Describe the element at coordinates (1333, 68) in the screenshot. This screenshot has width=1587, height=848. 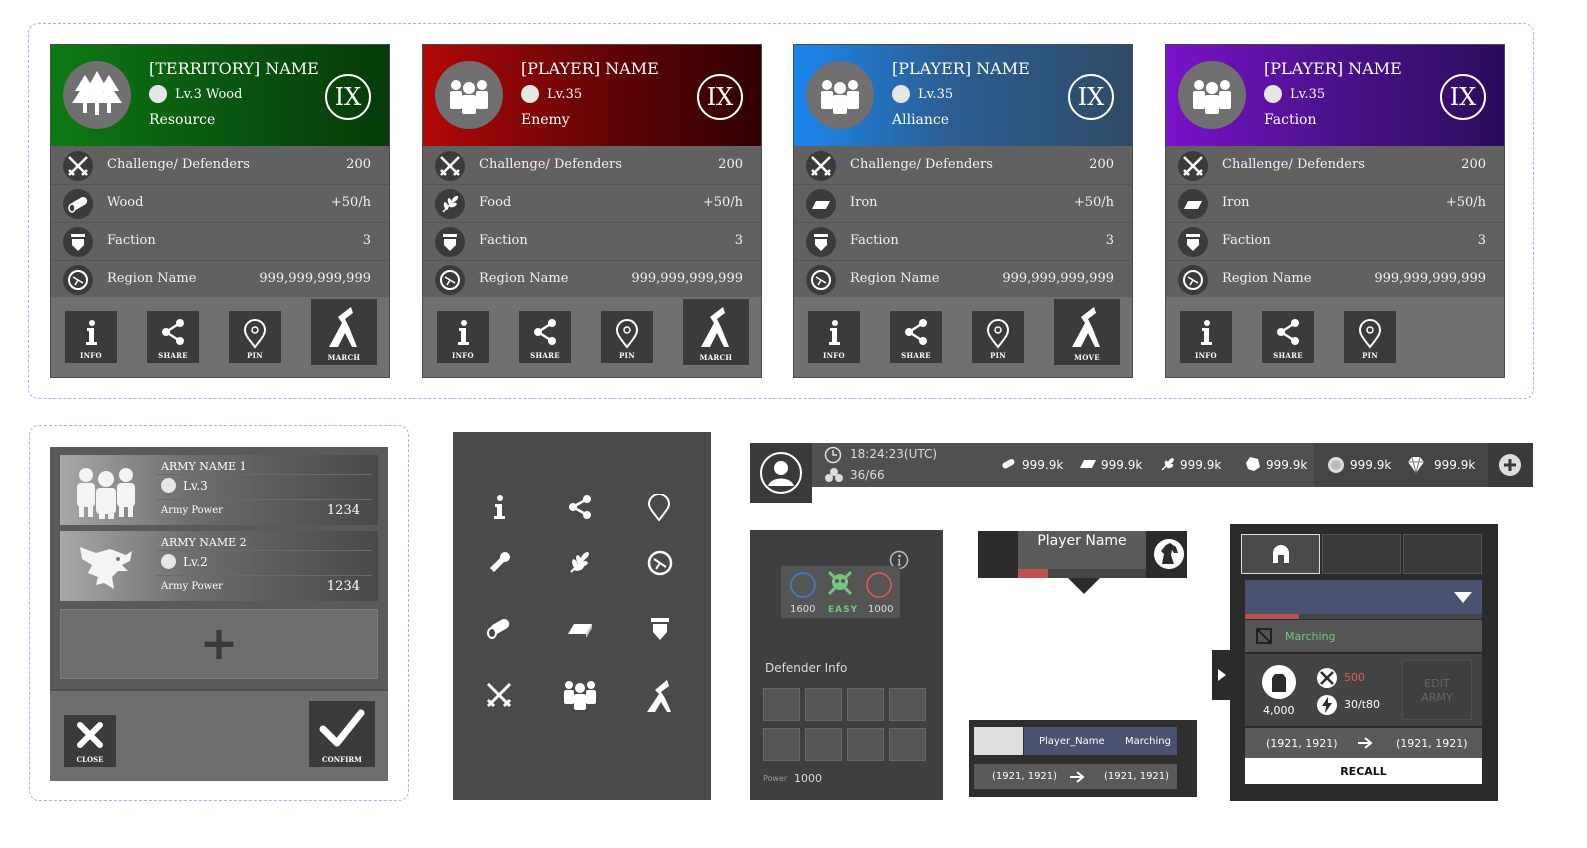
I see `card-title: [PLAYER] NAME` at that location.